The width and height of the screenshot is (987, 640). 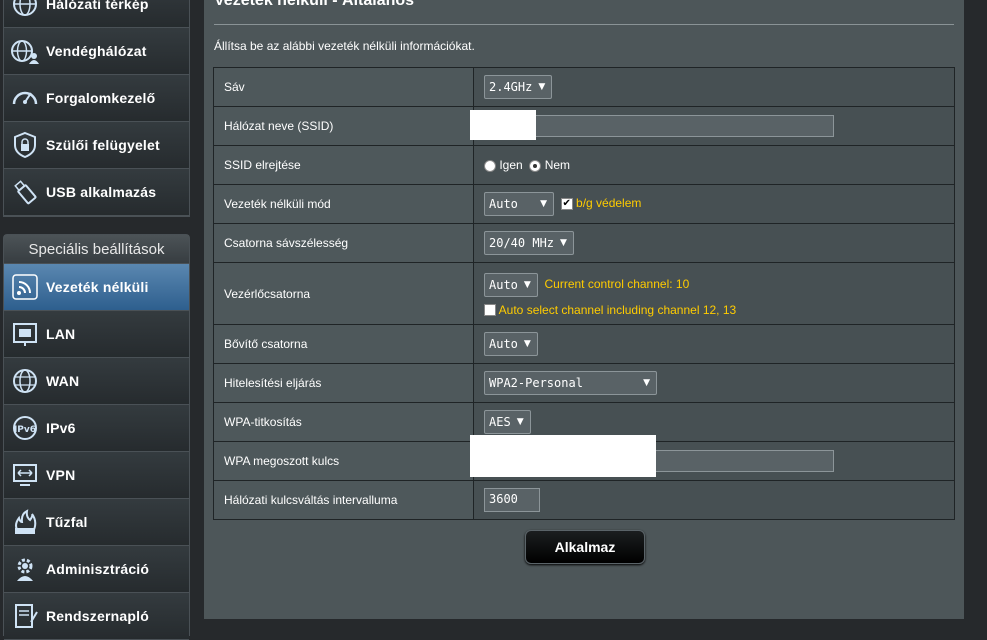 I want to click on table-row: Bővítő csatorna Auto ▼, so click(x=584, y=344).